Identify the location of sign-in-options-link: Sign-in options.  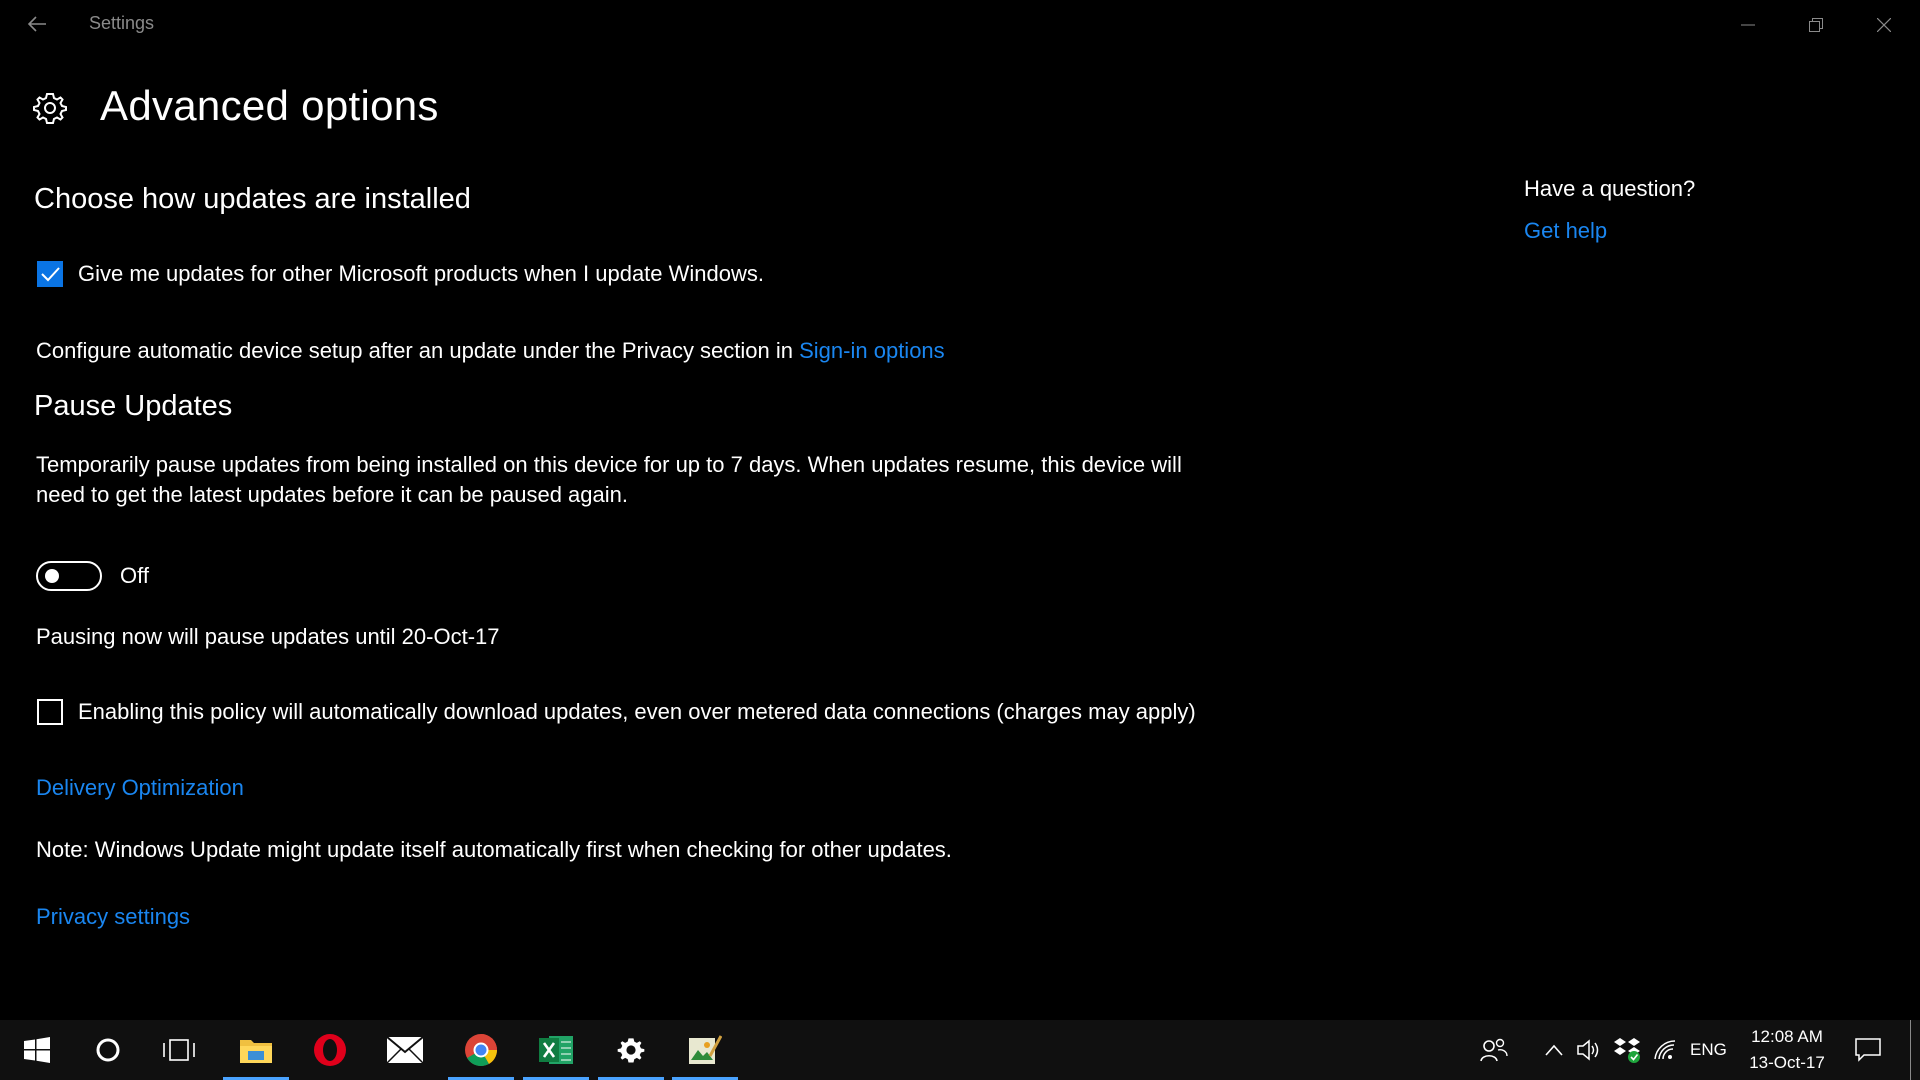
(872, 350).